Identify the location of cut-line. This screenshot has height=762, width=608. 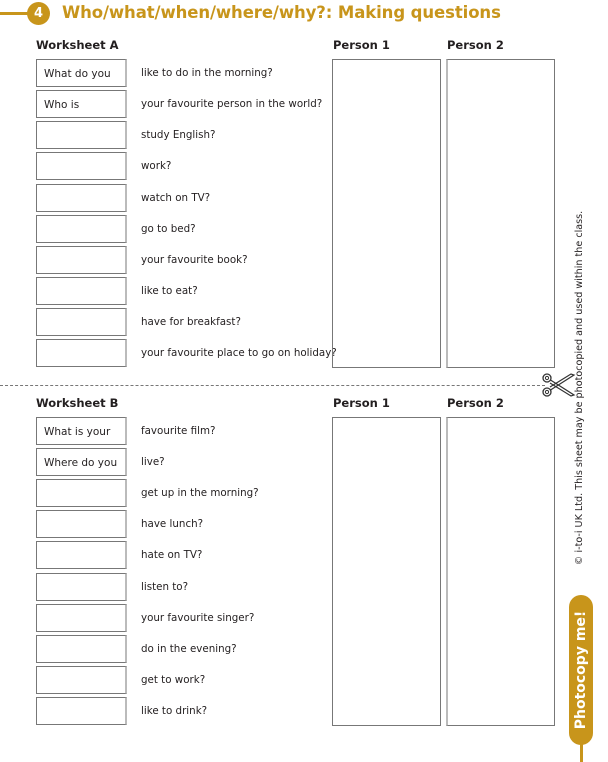
(272, 385).